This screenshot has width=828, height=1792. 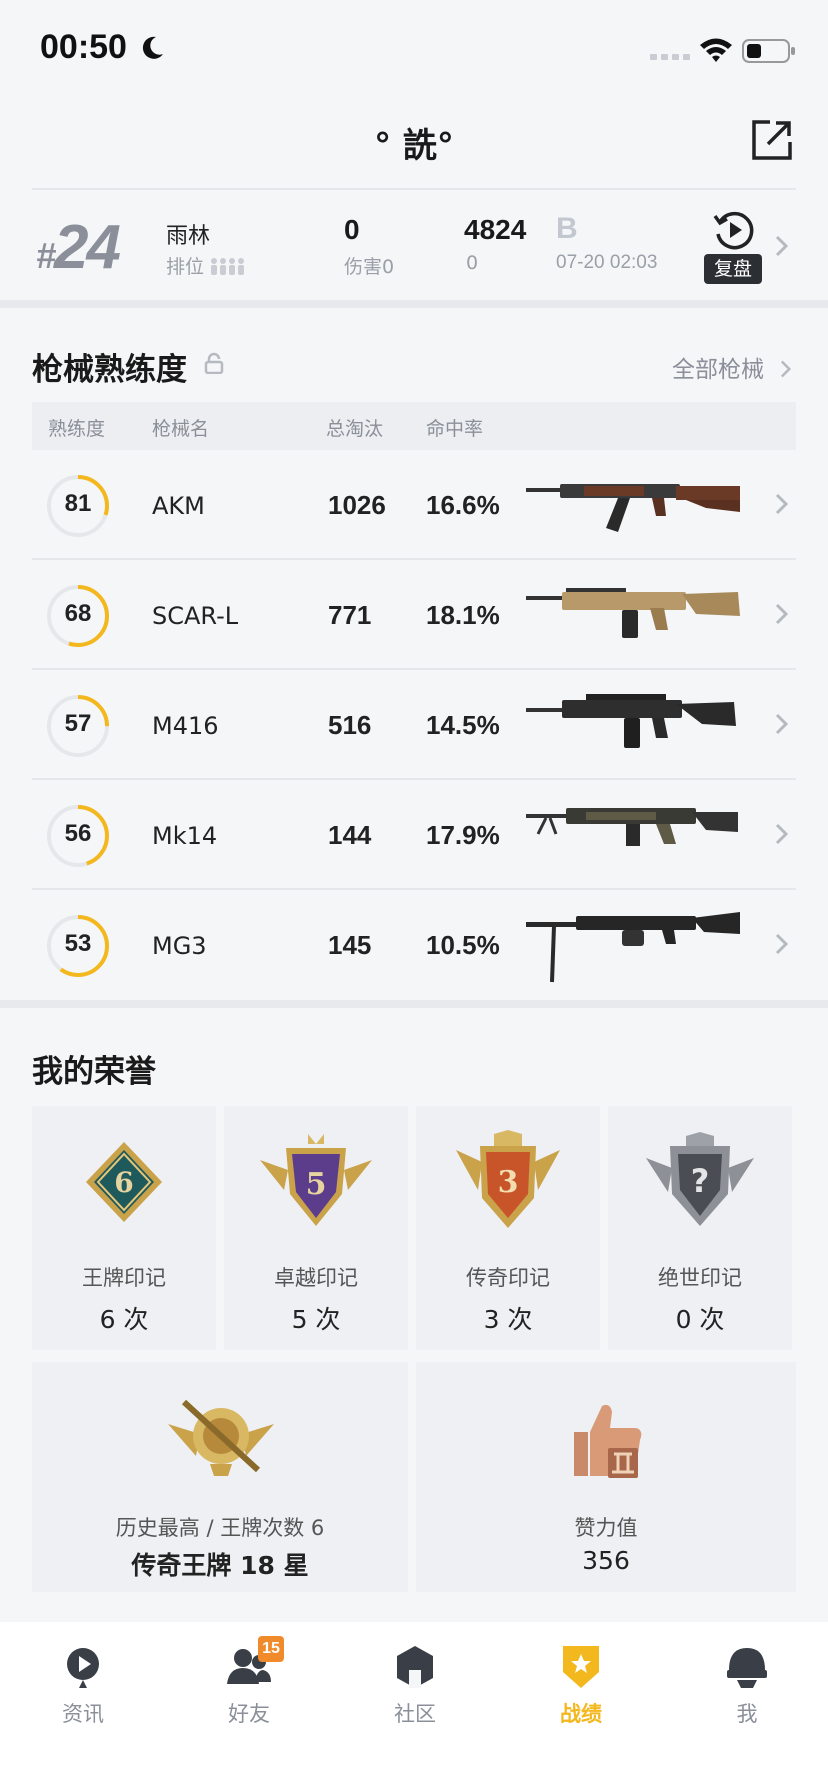 I want to click on weapons-table-header: 熟练度 枪械名 总淘汰 命中率, so click(x=414, y=426).